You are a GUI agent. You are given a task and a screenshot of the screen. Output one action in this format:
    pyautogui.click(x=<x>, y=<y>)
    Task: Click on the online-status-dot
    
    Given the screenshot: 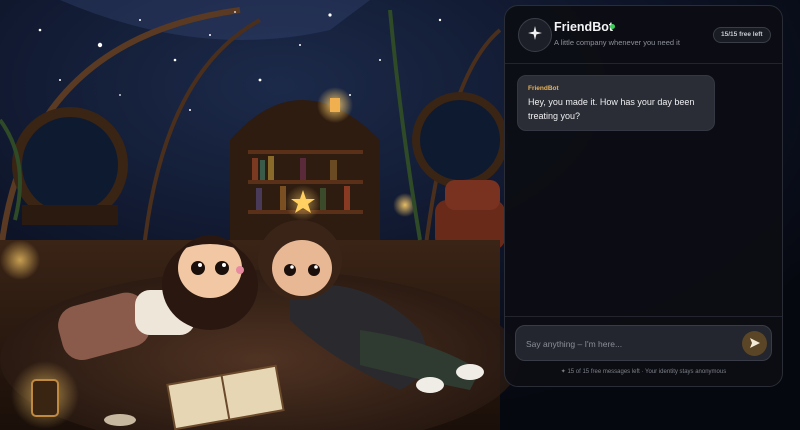 What is the action you would take?
    pyautogui.click(x=612, y=26)
    